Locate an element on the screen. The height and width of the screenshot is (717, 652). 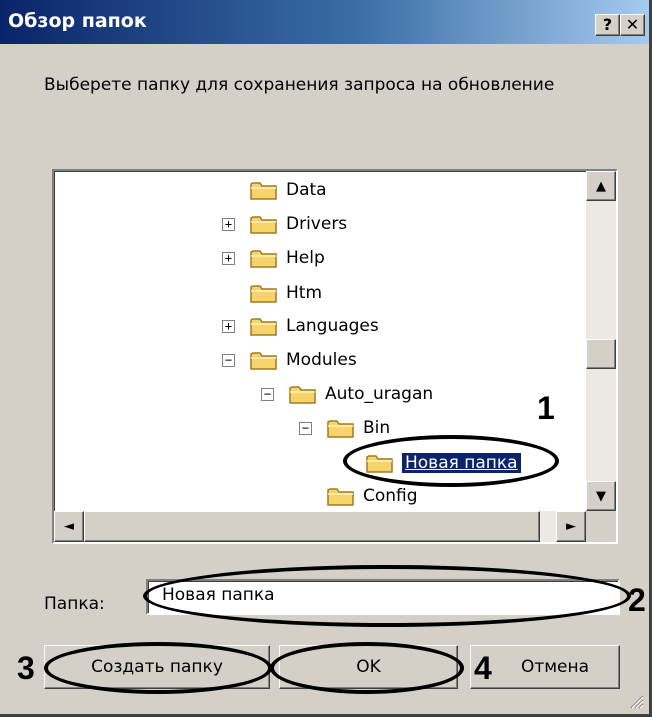
tree-item-label: Help is located at coordinates (305, 258).